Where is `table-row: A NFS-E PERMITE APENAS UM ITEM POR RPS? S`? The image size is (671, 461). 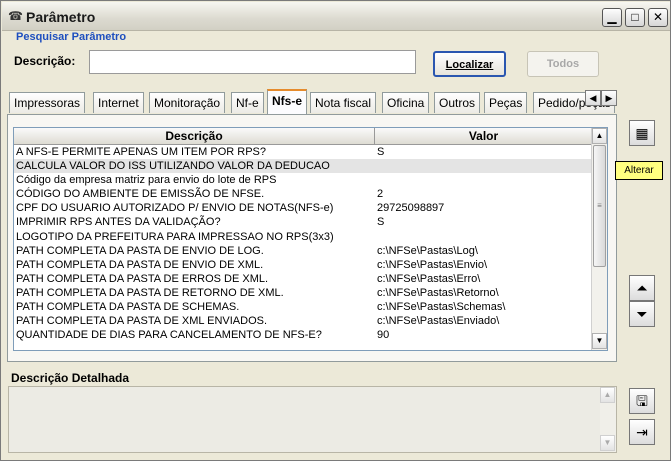
table-row: A NFS-E PERMITE APENAS UM ITEM POR RPS? S is located at coordinates (303, 152).